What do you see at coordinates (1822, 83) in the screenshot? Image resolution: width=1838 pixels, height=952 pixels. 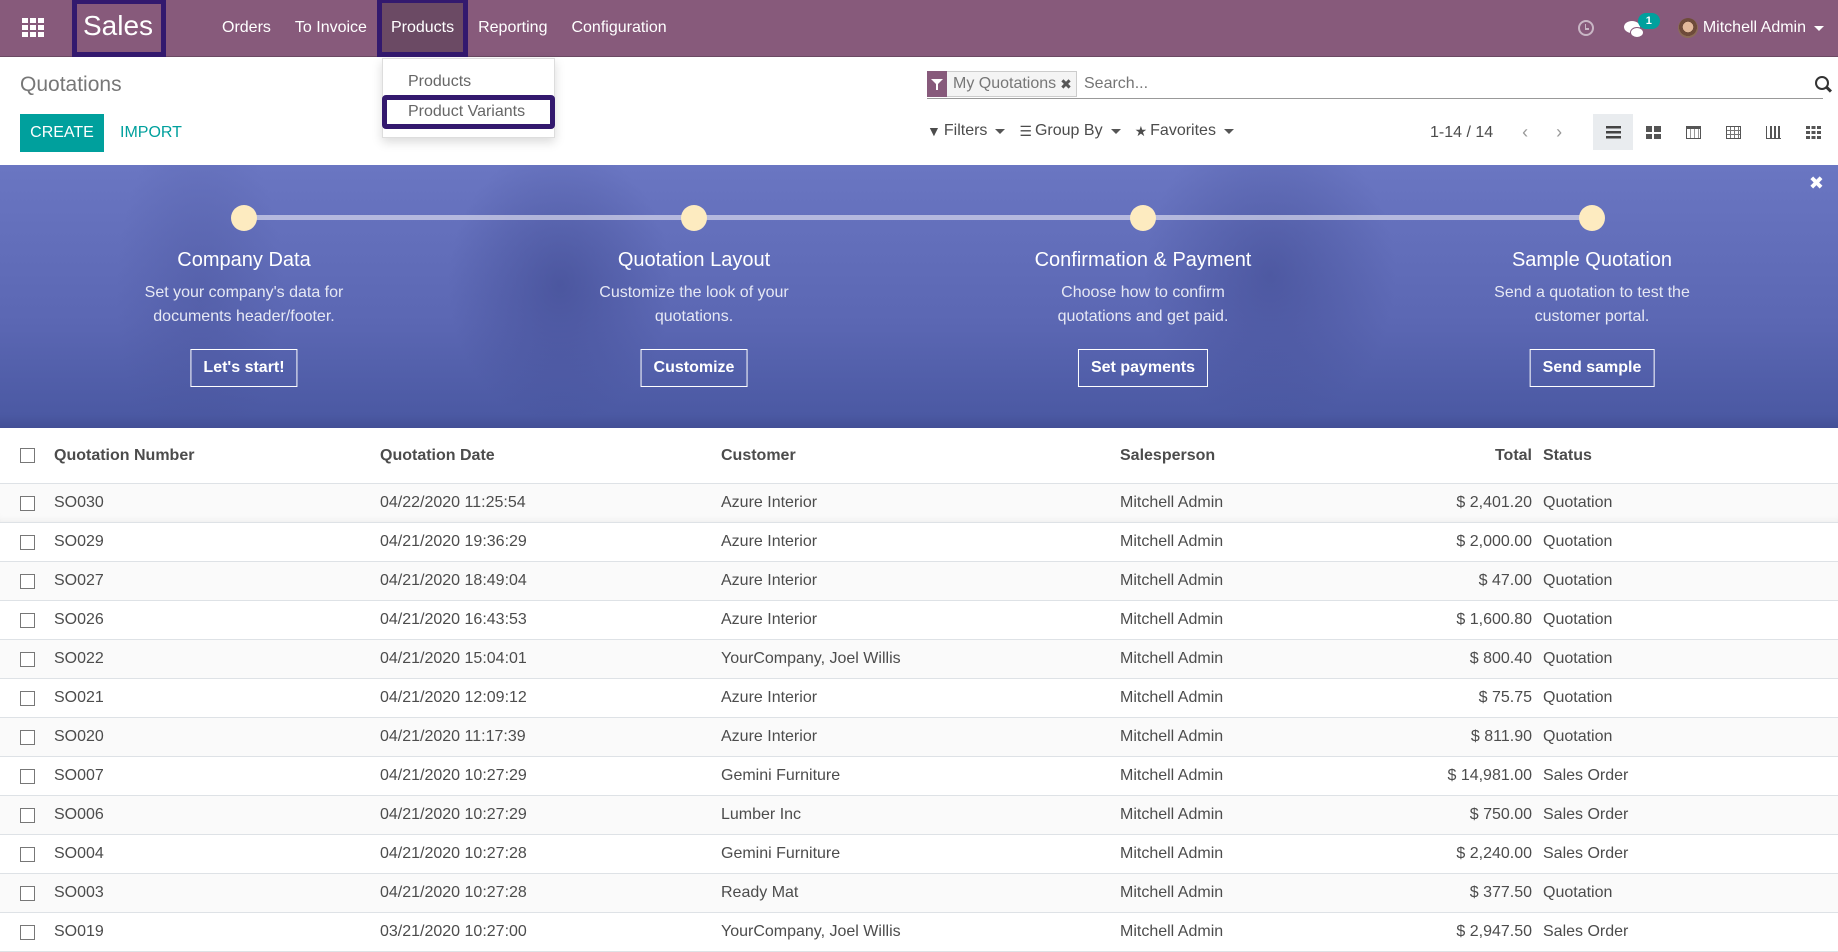 I see `search-icon` at bounding box center [1822, 83].